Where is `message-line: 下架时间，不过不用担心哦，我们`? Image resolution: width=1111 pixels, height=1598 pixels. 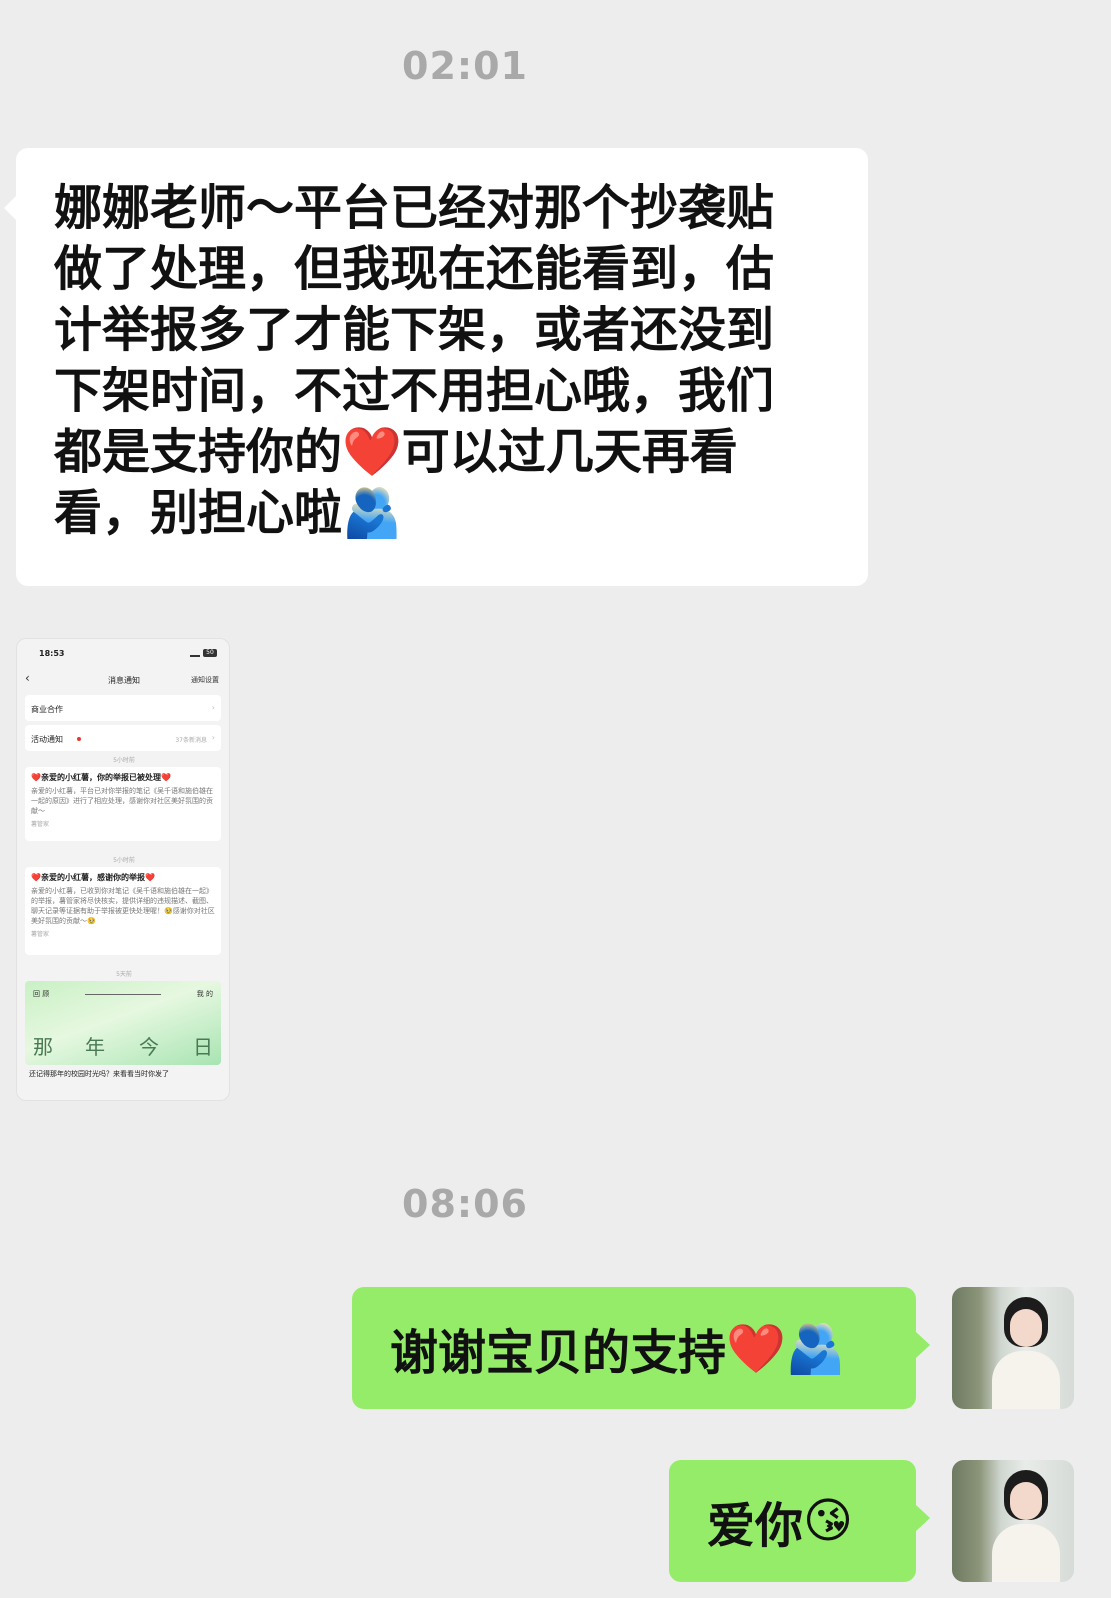
message-line: 下架时间，不过不用担心哦，我们 is located at coordinates (414, 391).